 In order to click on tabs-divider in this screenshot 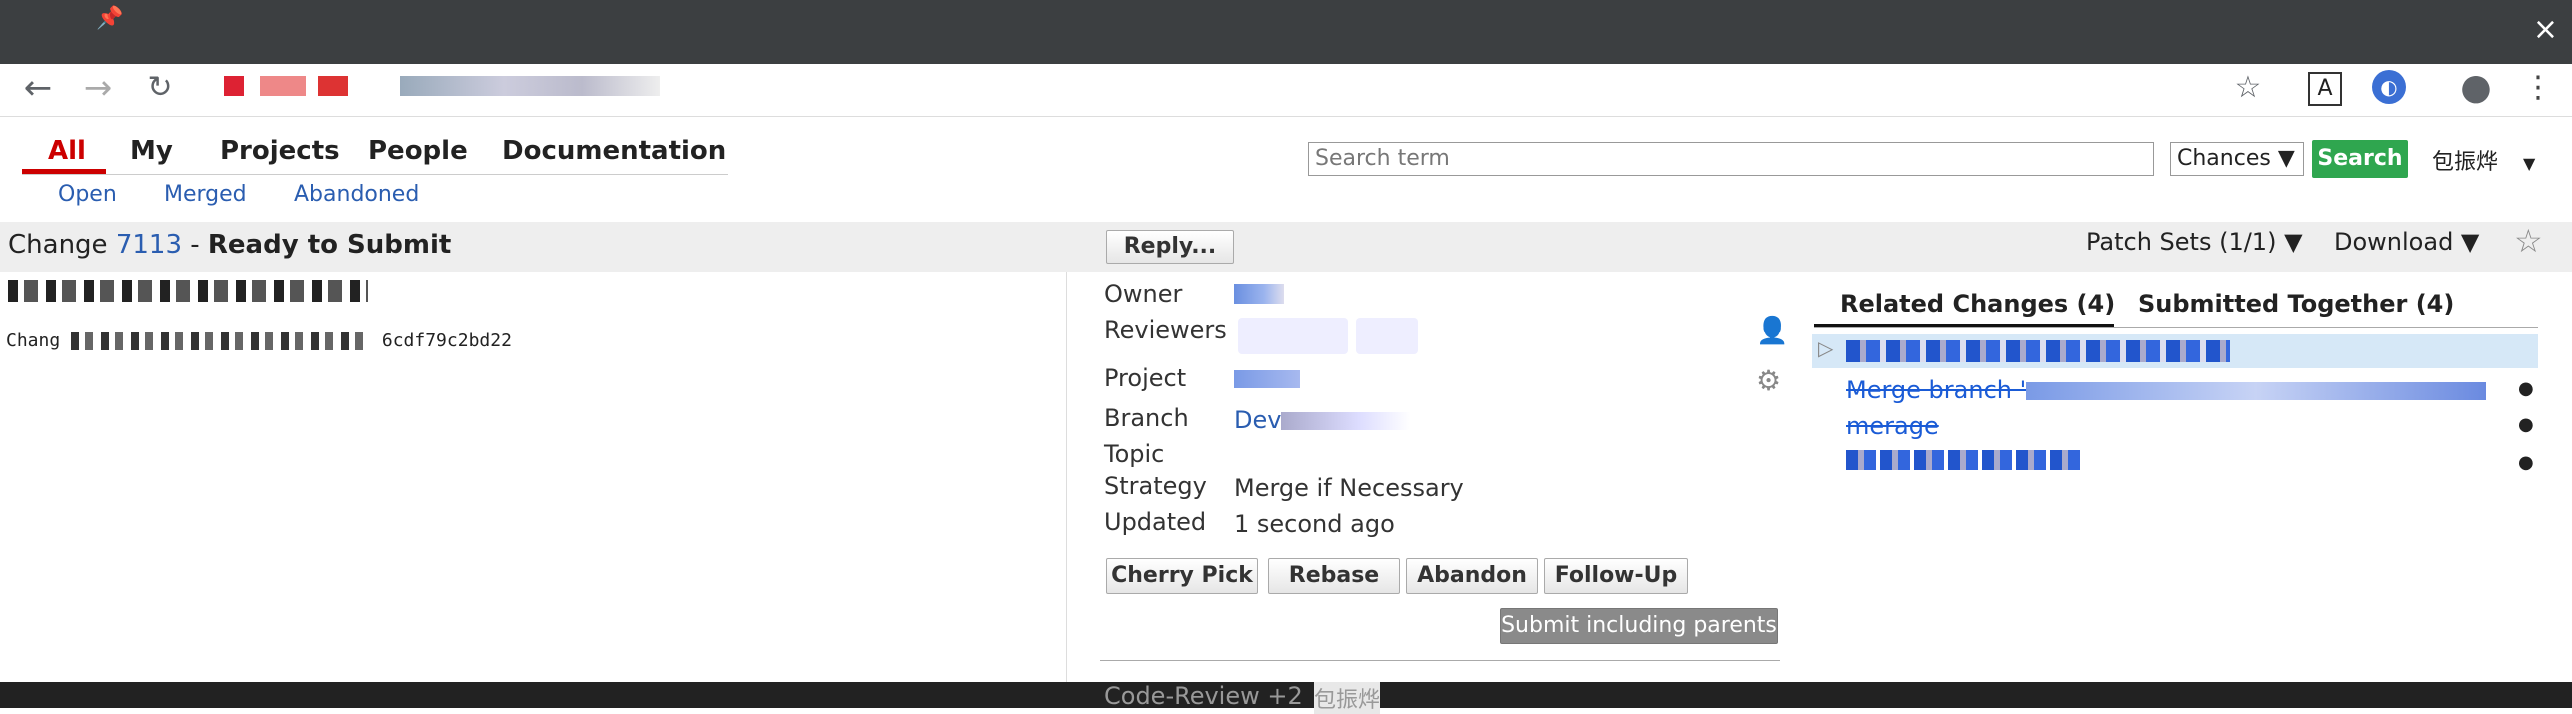, I will do `click(2176, 327)`.